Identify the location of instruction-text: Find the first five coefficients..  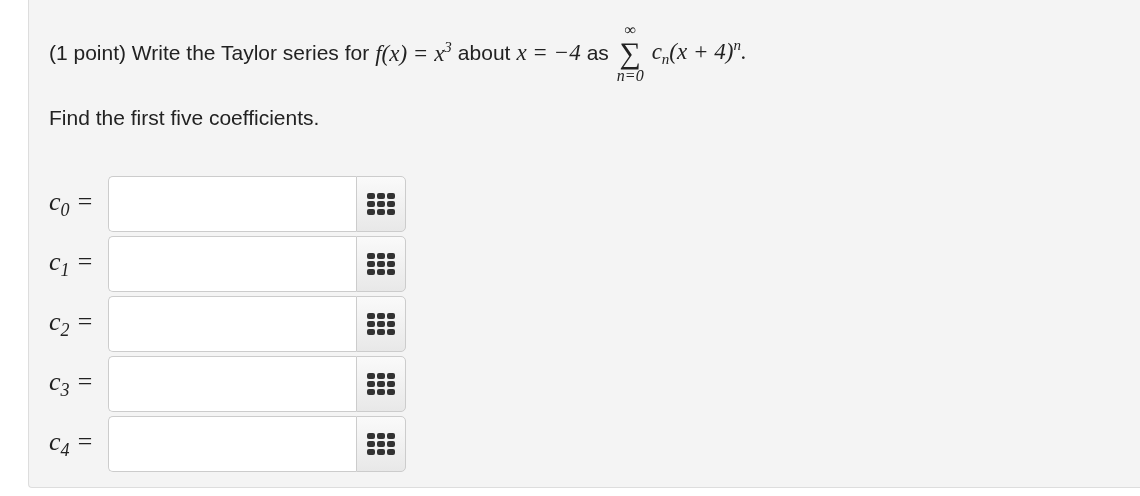
(185, 118).